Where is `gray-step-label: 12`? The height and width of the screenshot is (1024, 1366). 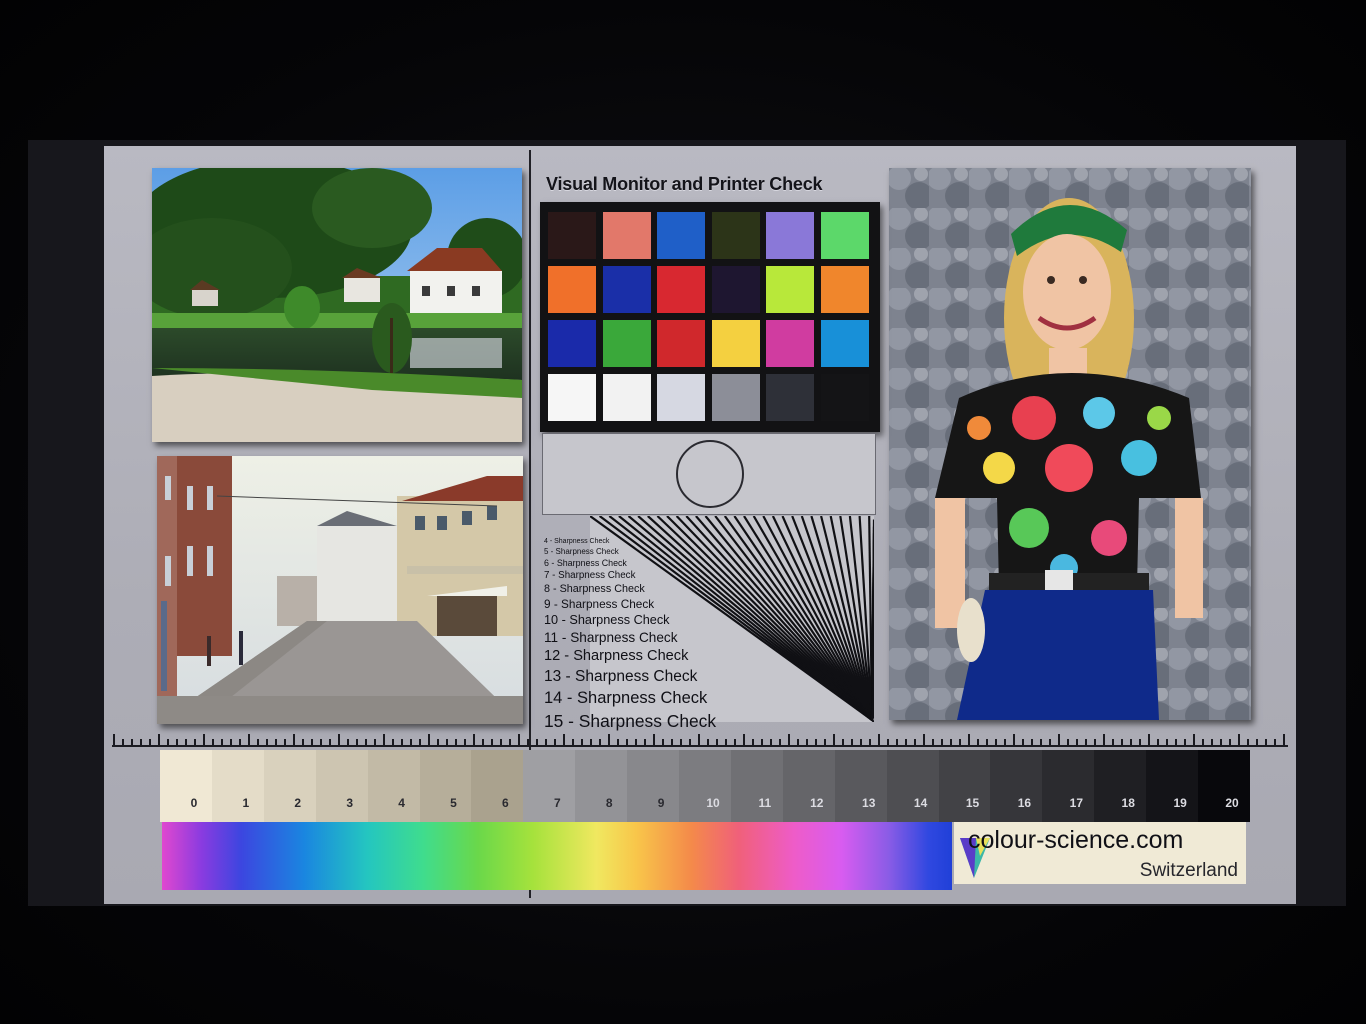
gray-step-label: 12 is located at coordinates (817, 803).